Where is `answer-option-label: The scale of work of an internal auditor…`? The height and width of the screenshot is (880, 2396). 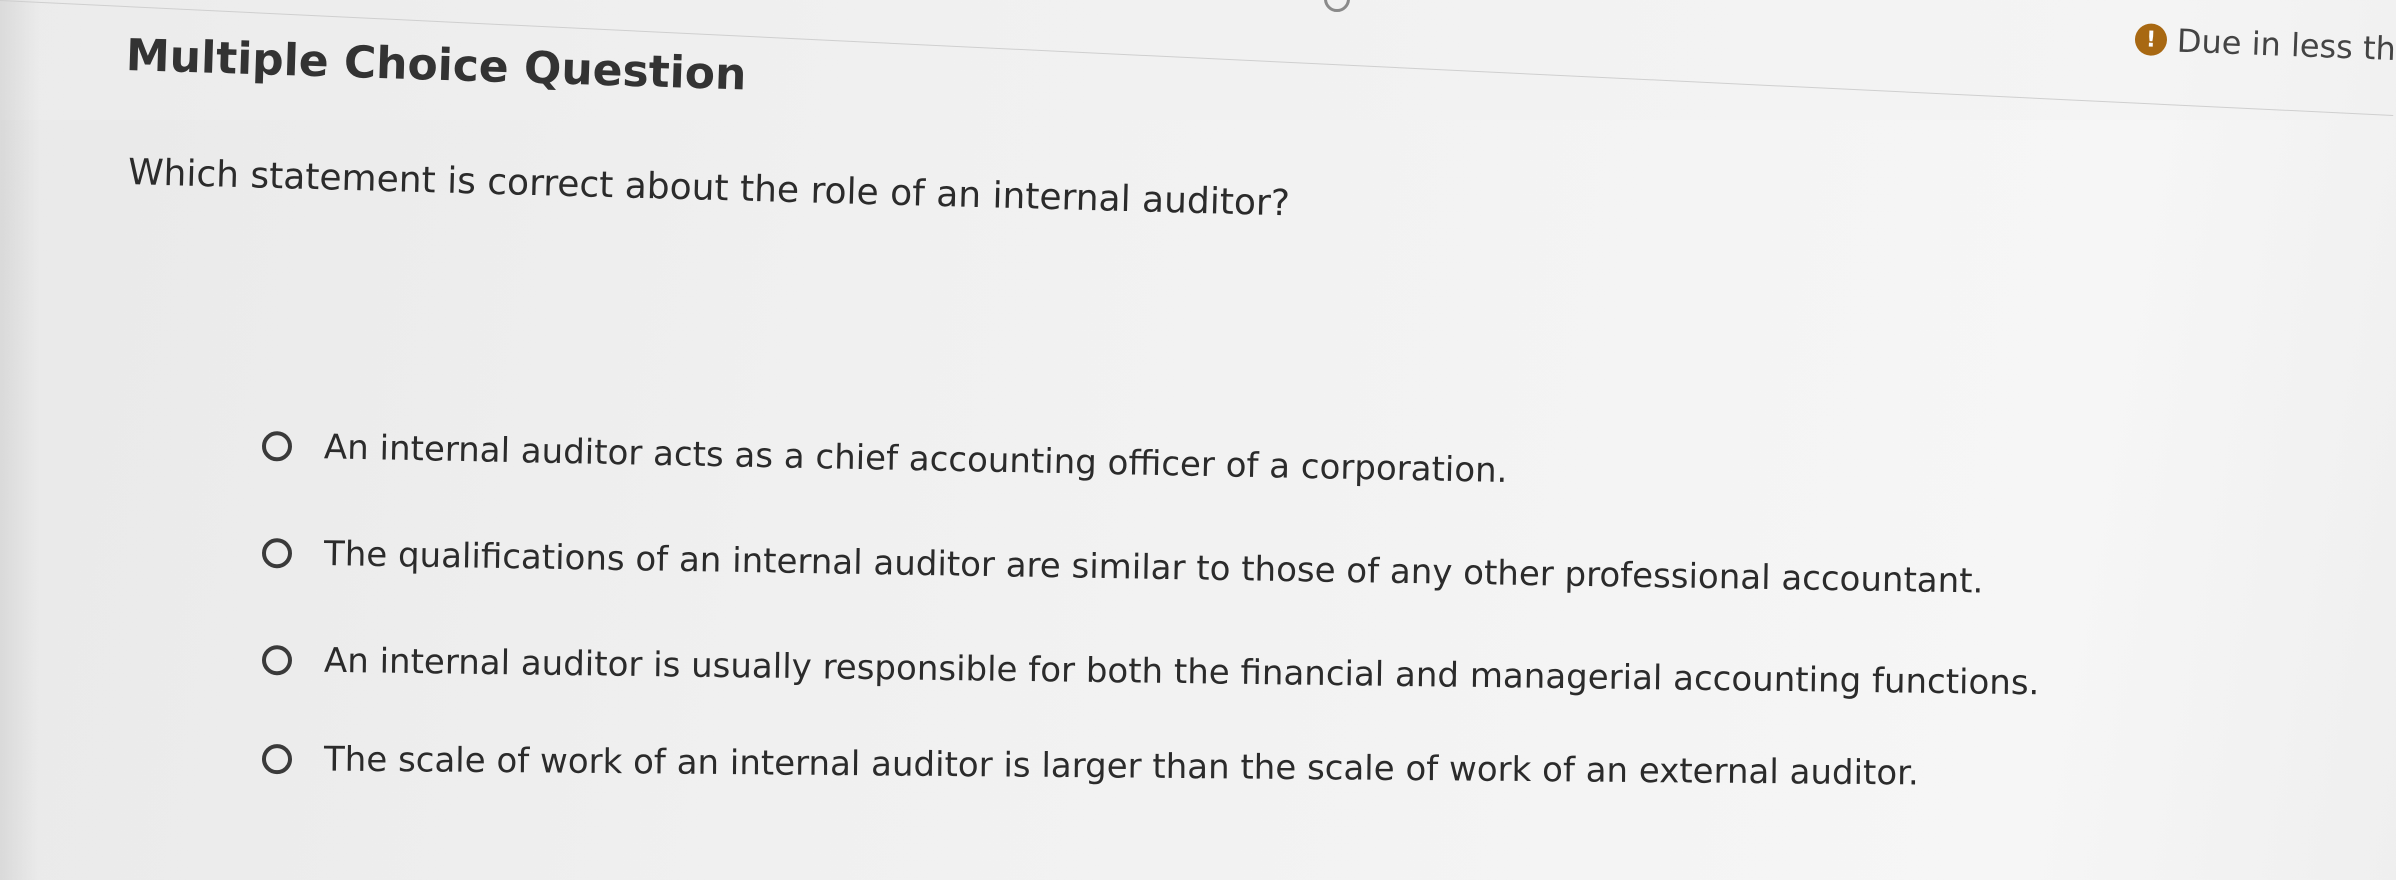 answer-option-label: The scale of work of an internal auditor… is located at coordinates (1121, 766).